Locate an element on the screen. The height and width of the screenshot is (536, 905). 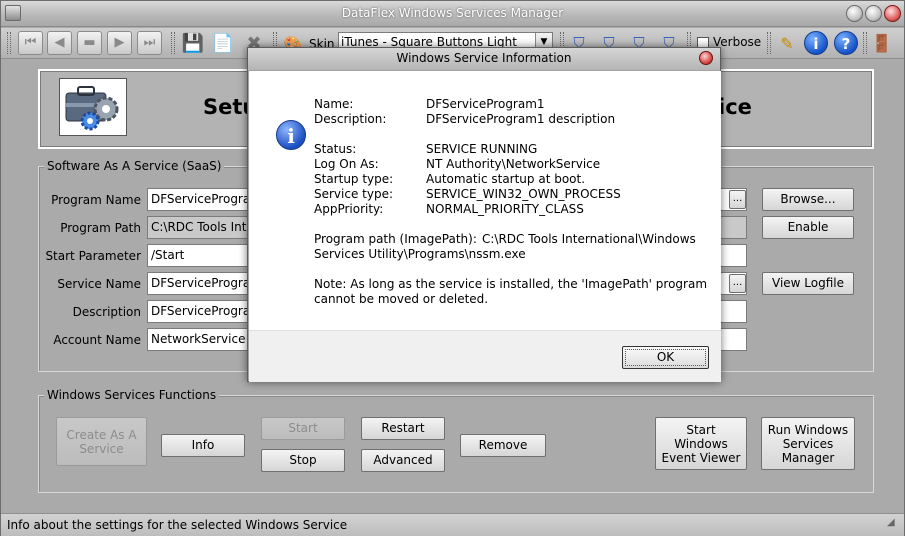
stop-icon: ▬ is located at coordinates (89, 42).